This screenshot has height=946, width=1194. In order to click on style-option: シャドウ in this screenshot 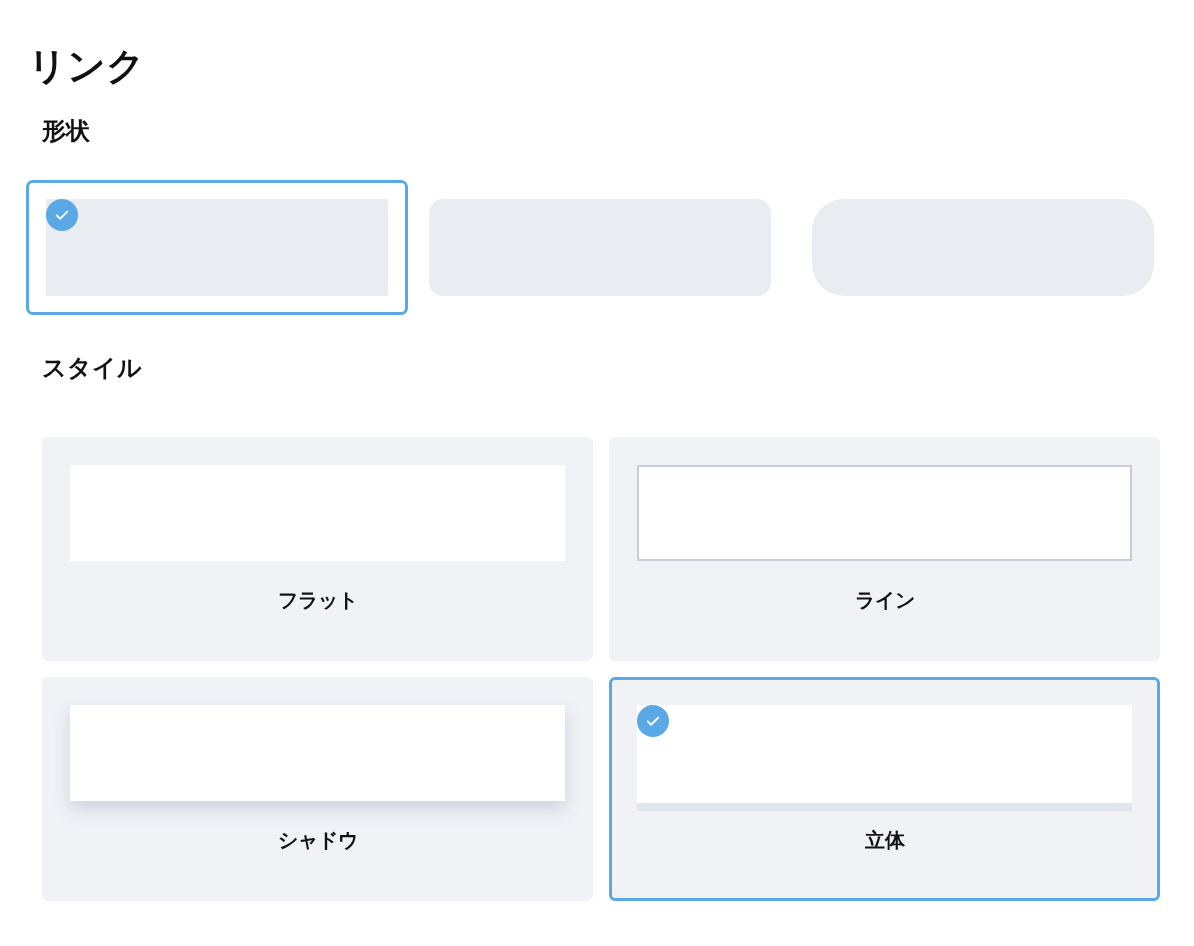, I will do `click(317, 789)`.